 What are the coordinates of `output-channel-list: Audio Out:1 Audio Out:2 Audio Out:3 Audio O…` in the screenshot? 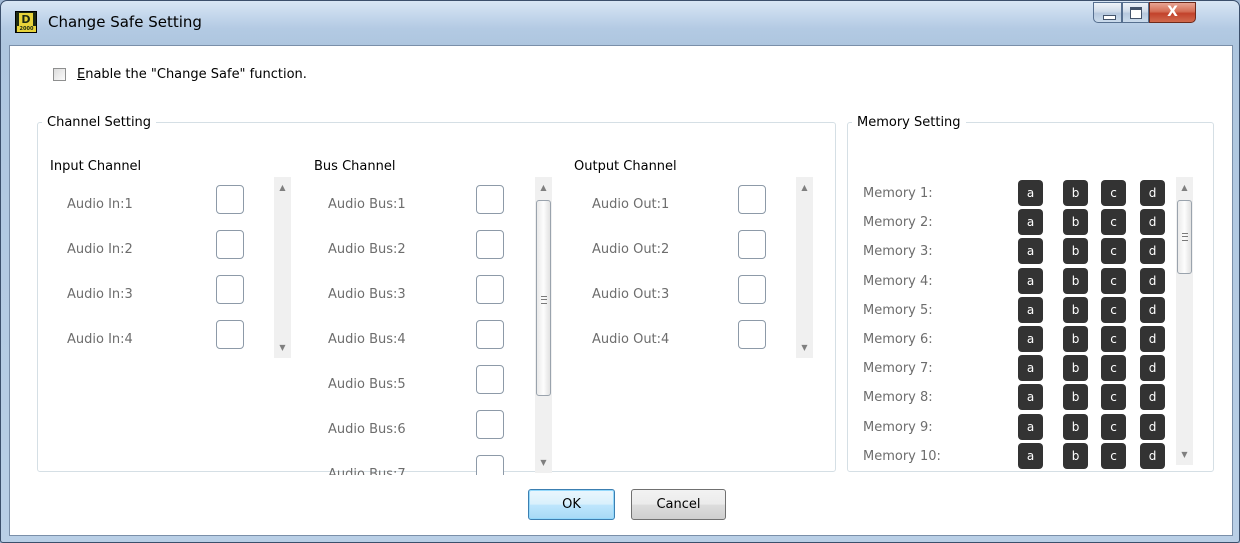 It's located at (673, 283).